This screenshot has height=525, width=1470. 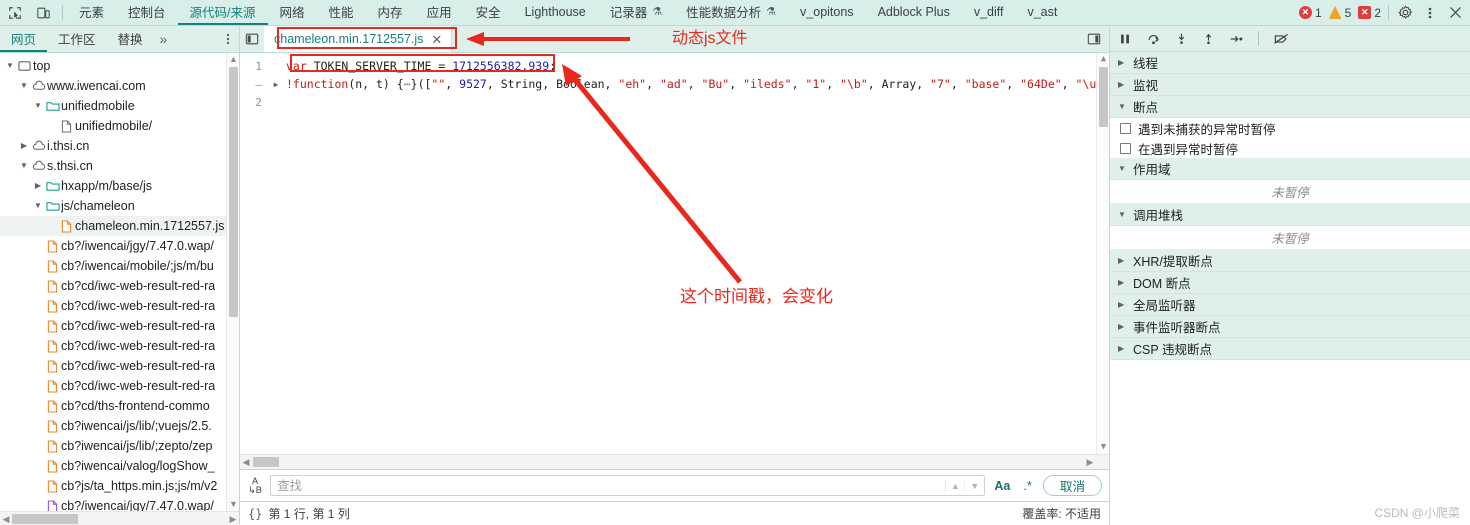 What do you see at coordinates (119, 66) in the screenshot?
I see `tree-node: ▼ top` at bounding box center [119, 66].